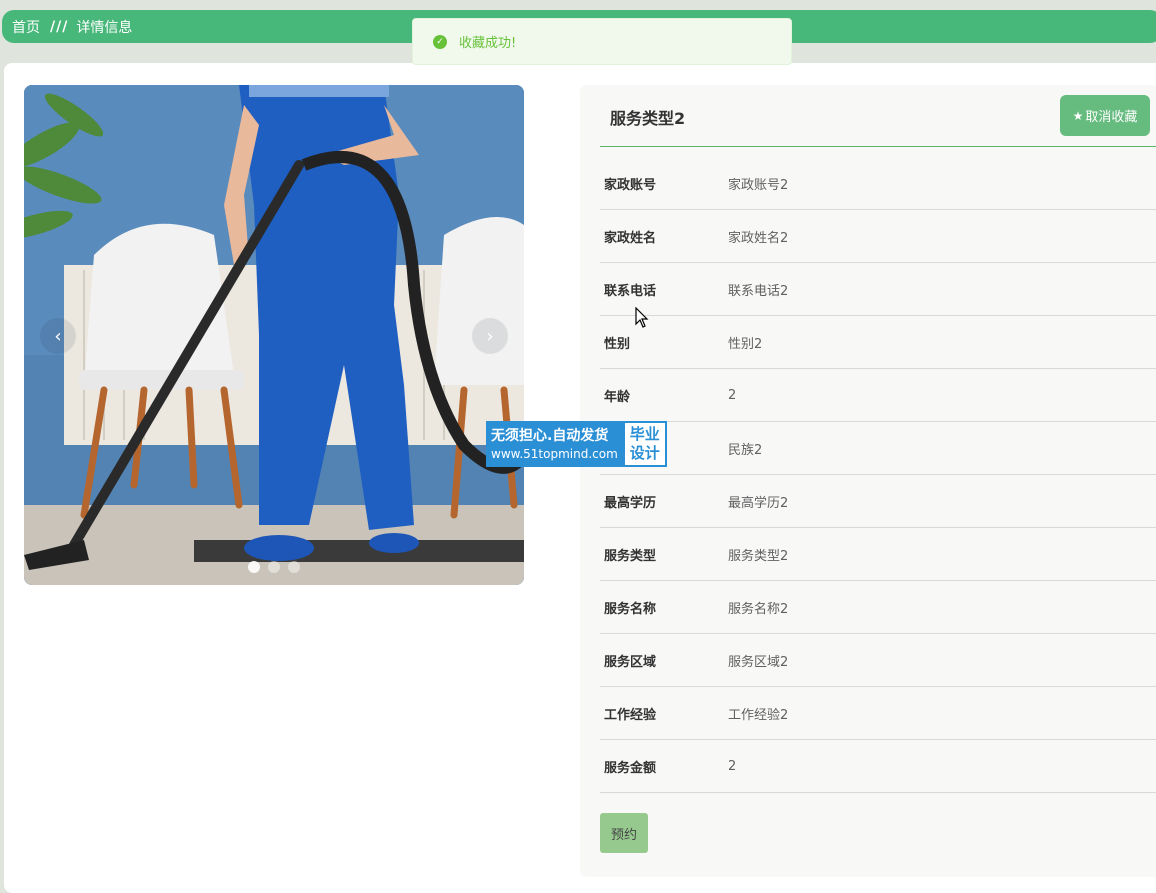 Image resolution: width=1156 pixels, height=893 pixels. Describe the element at coordinates (745, 450) in the screenshot. I see `field-value: 民族2` at that location.